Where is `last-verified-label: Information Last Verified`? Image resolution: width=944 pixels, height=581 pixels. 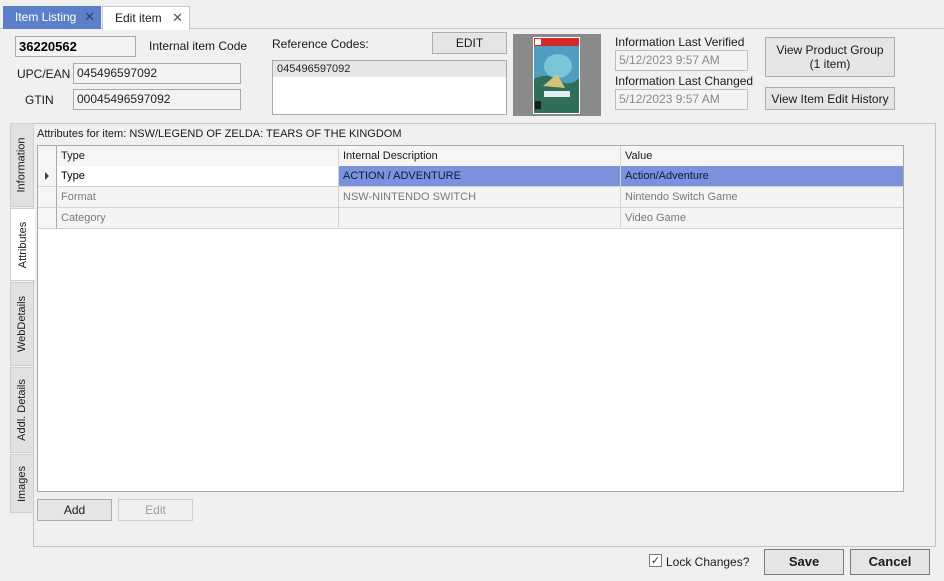 last-verified-label: Information Last Verified is located at coordinates (680, 42).